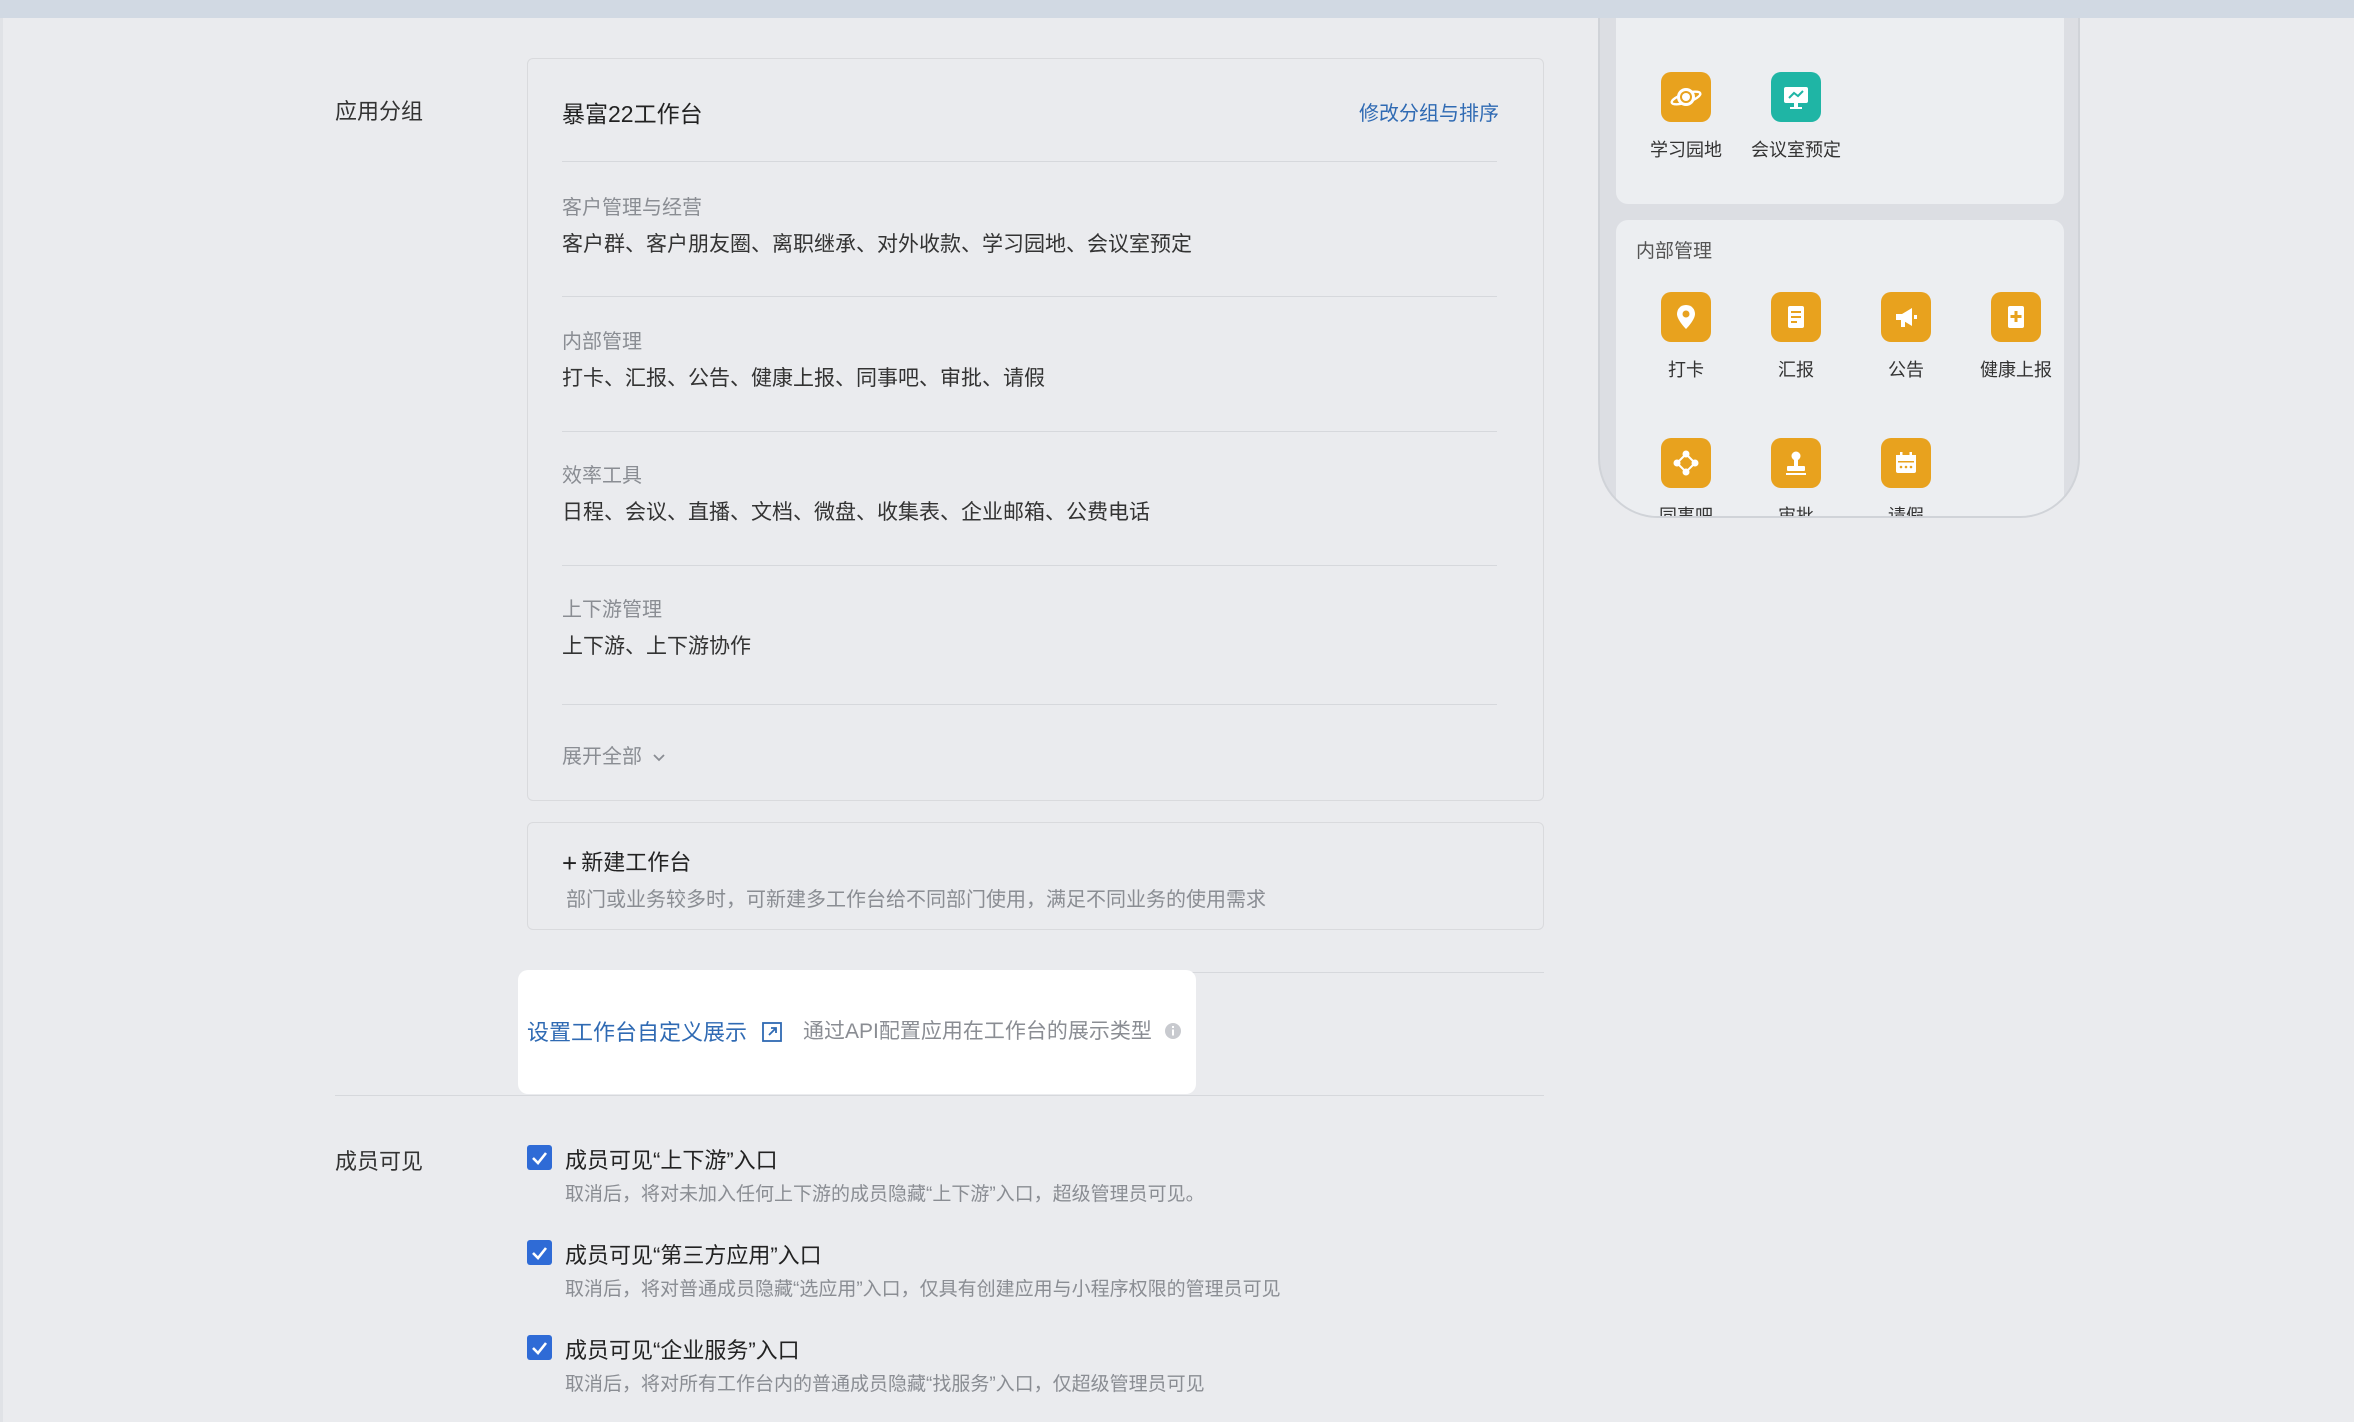  I want to click on monitor-icon, so click(1796, 97).